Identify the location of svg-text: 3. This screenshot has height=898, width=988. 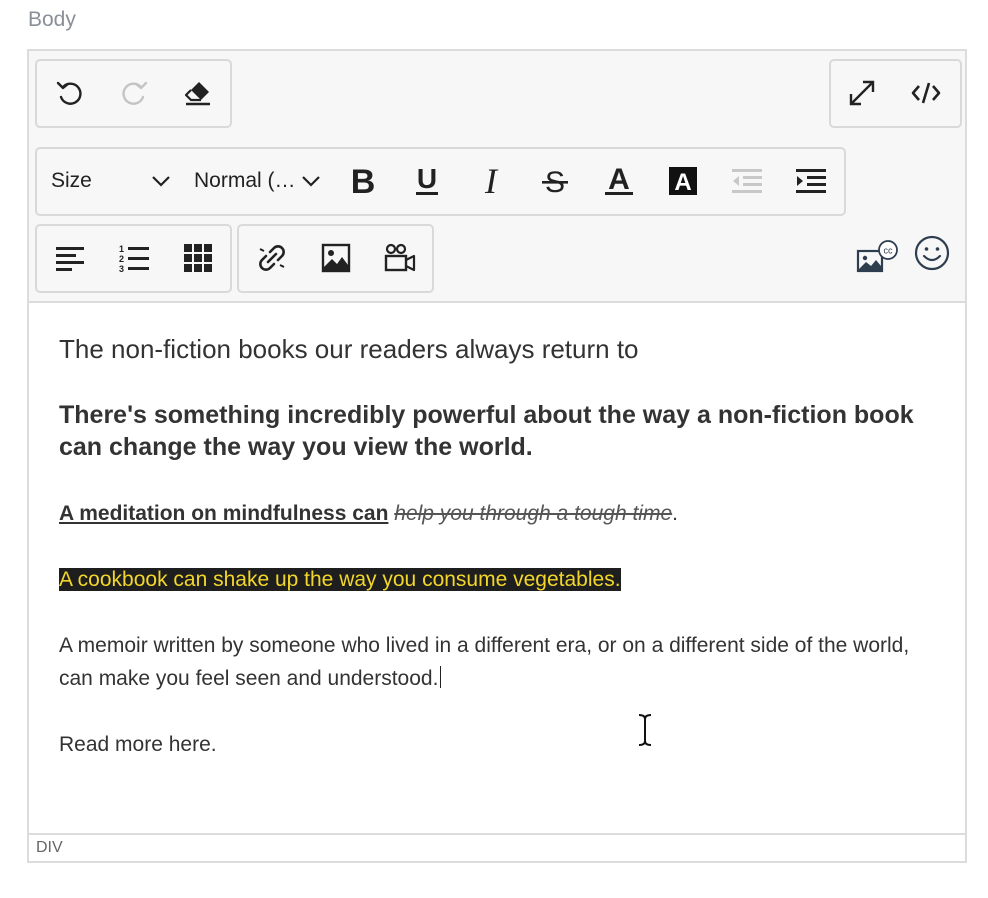
(121, 268).